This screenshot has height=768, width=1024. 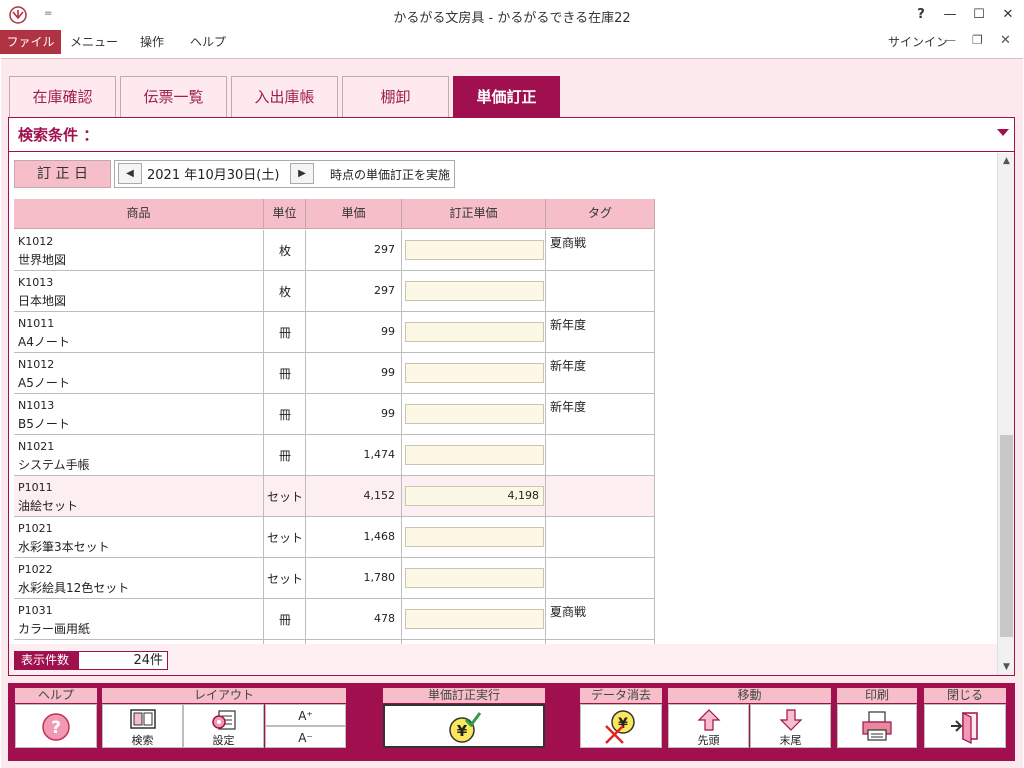 I want to click on new-price-input: 4,198, so click(x=474, y=496).